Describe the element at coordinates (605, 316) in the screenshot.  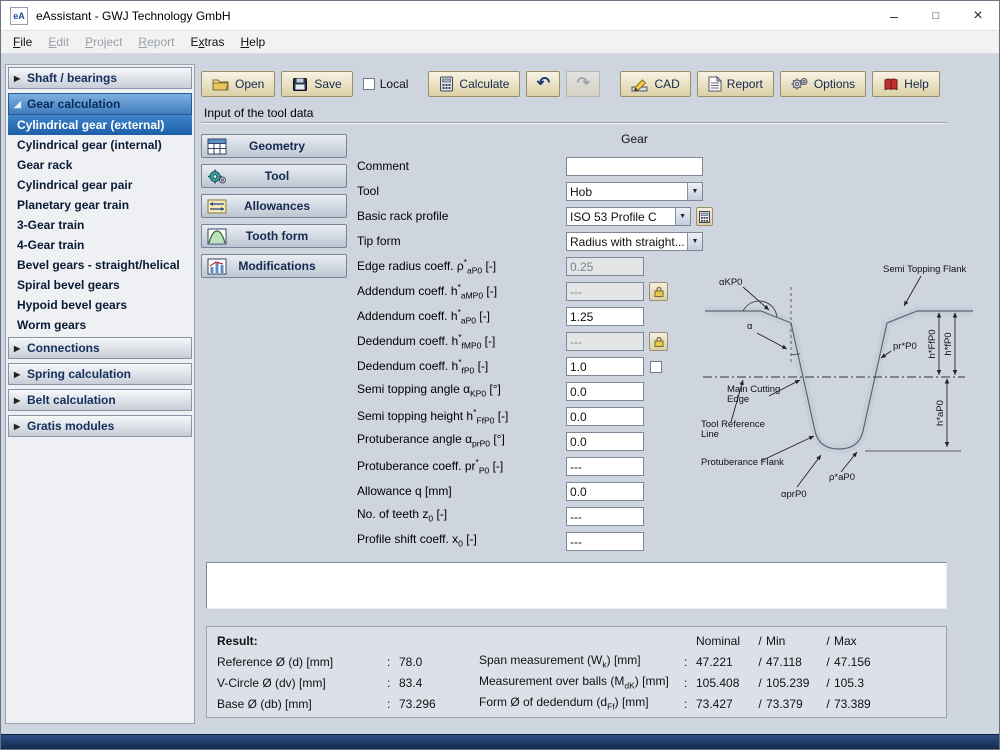
I see `addendum-coeff-input` at that location.